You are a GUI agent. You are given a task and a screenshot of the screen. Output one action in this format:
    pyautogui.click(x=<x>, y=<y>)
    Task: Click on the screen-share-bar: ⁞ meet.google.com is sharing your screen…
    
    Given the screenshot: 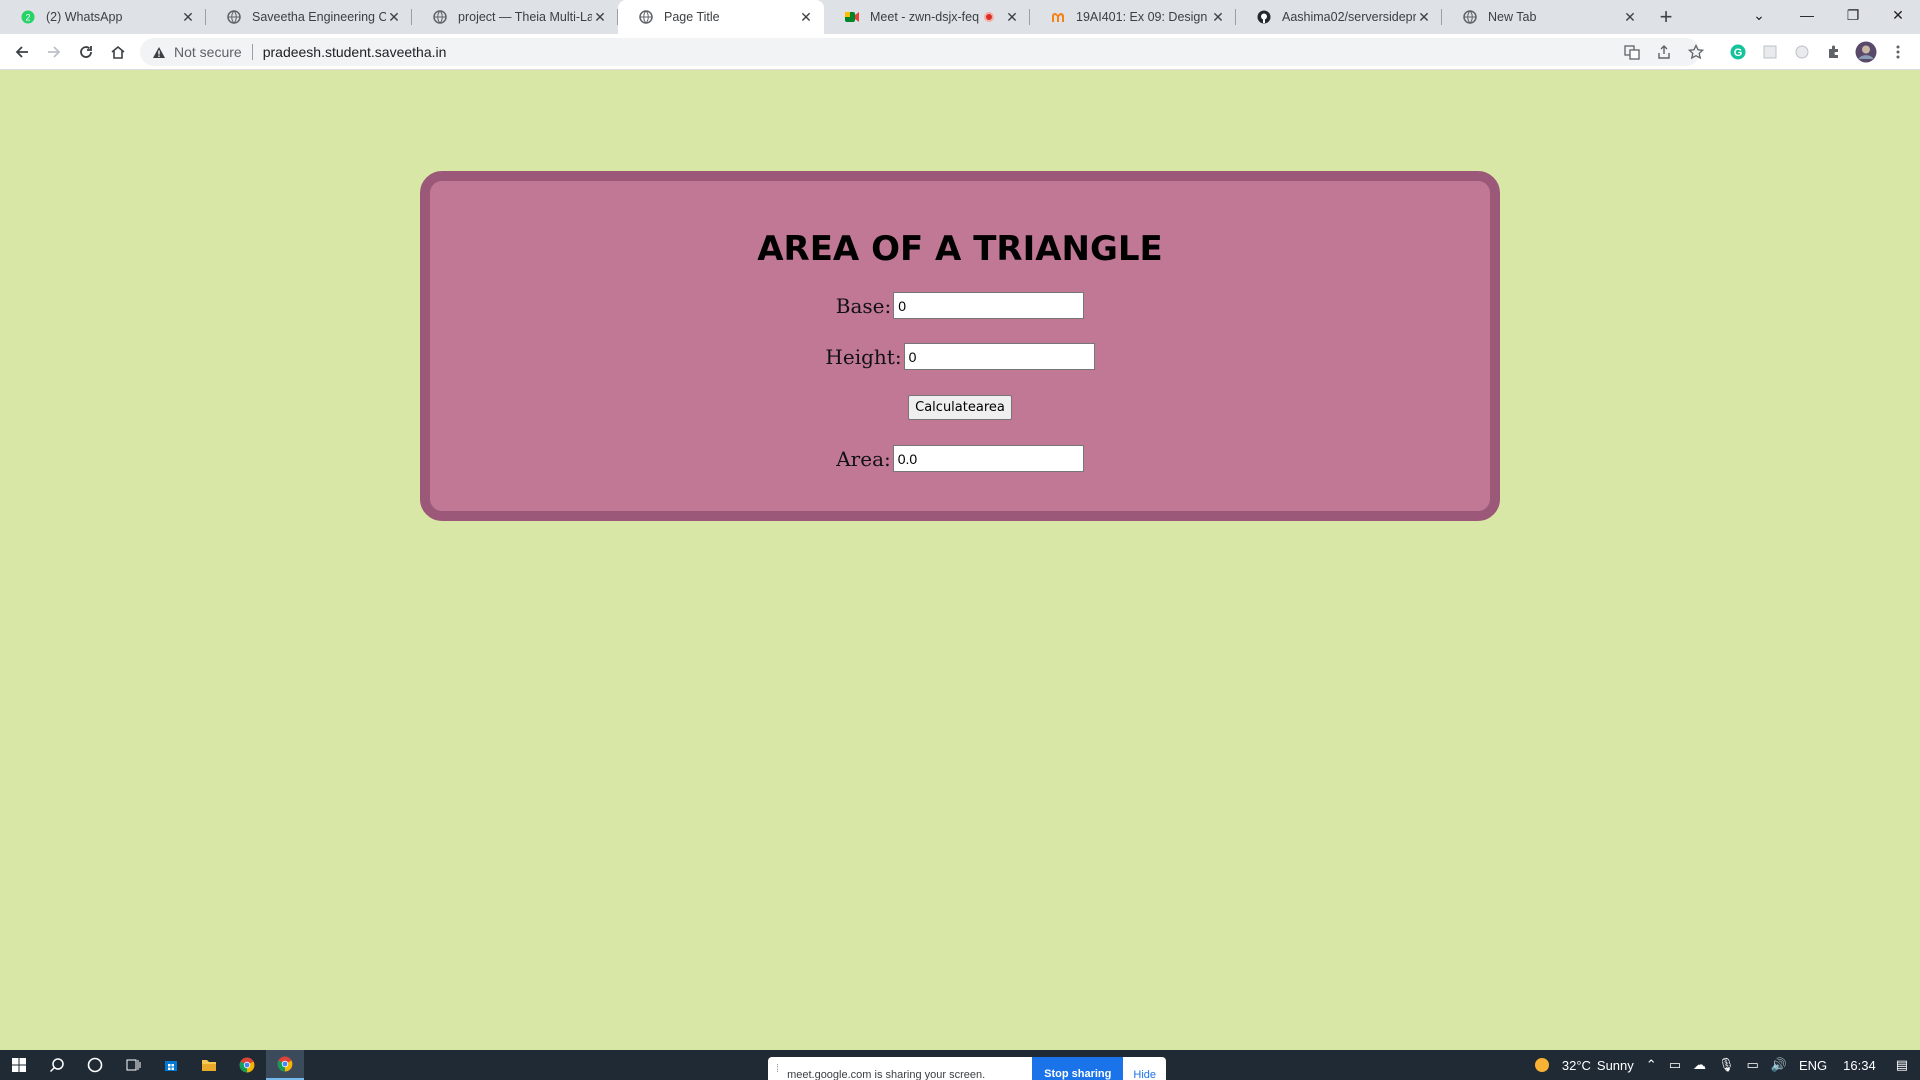 What is the action you would take?
    pyautogui.click(x=967, y=1068)
    